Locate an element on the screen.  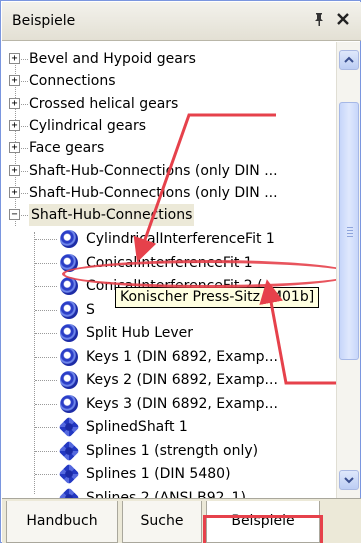
tab-suche: Suche is located at coordinates (162, 522).